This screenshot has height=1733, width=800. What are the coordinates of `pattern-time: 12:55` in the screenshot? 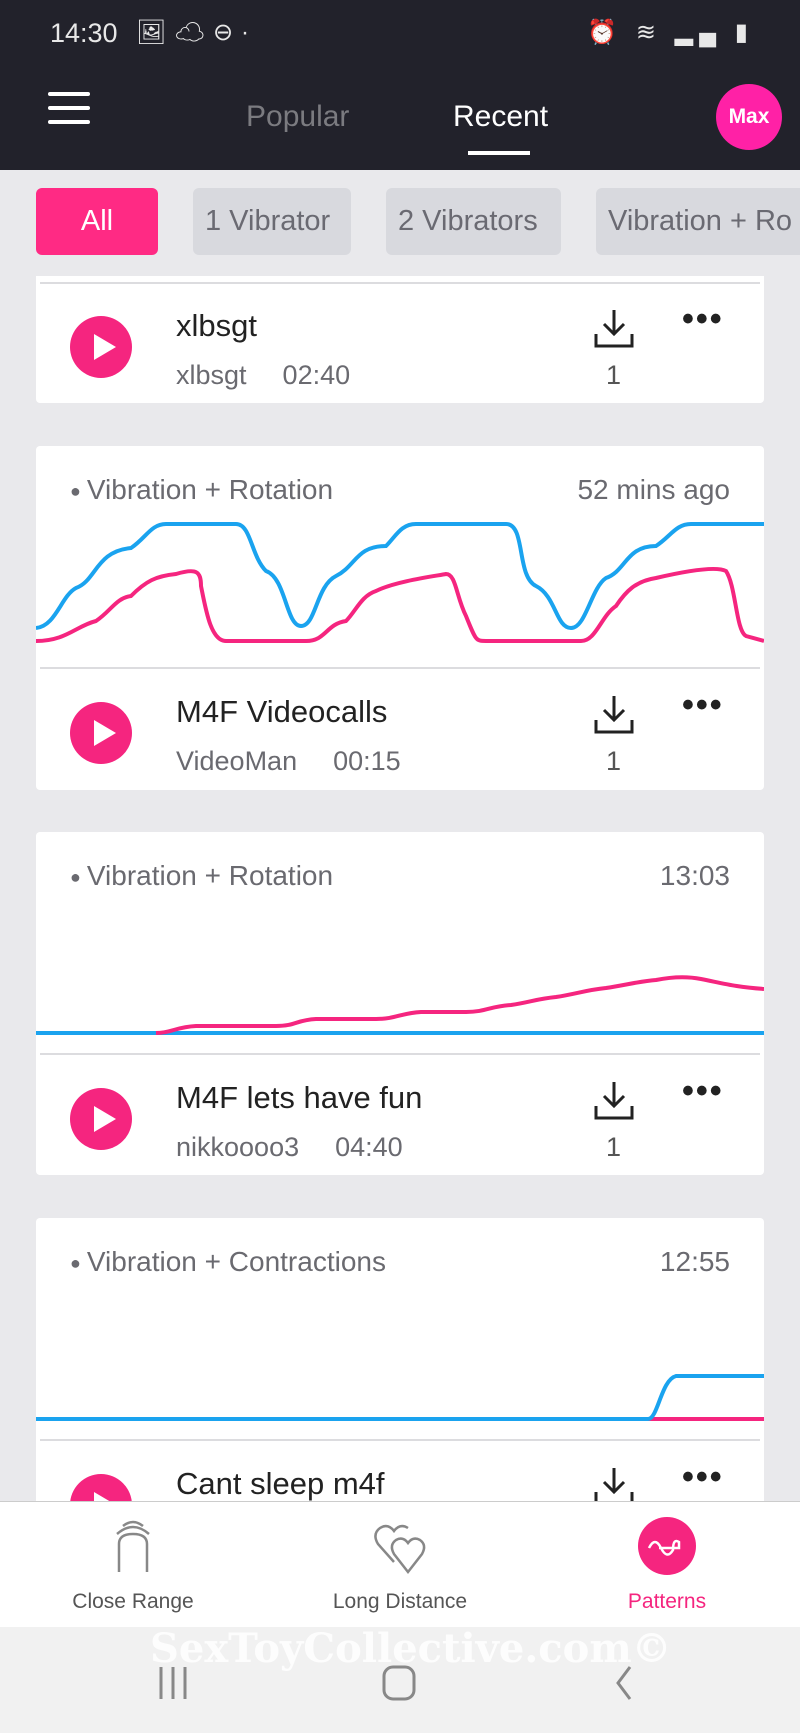 It's located at (694, 1261).